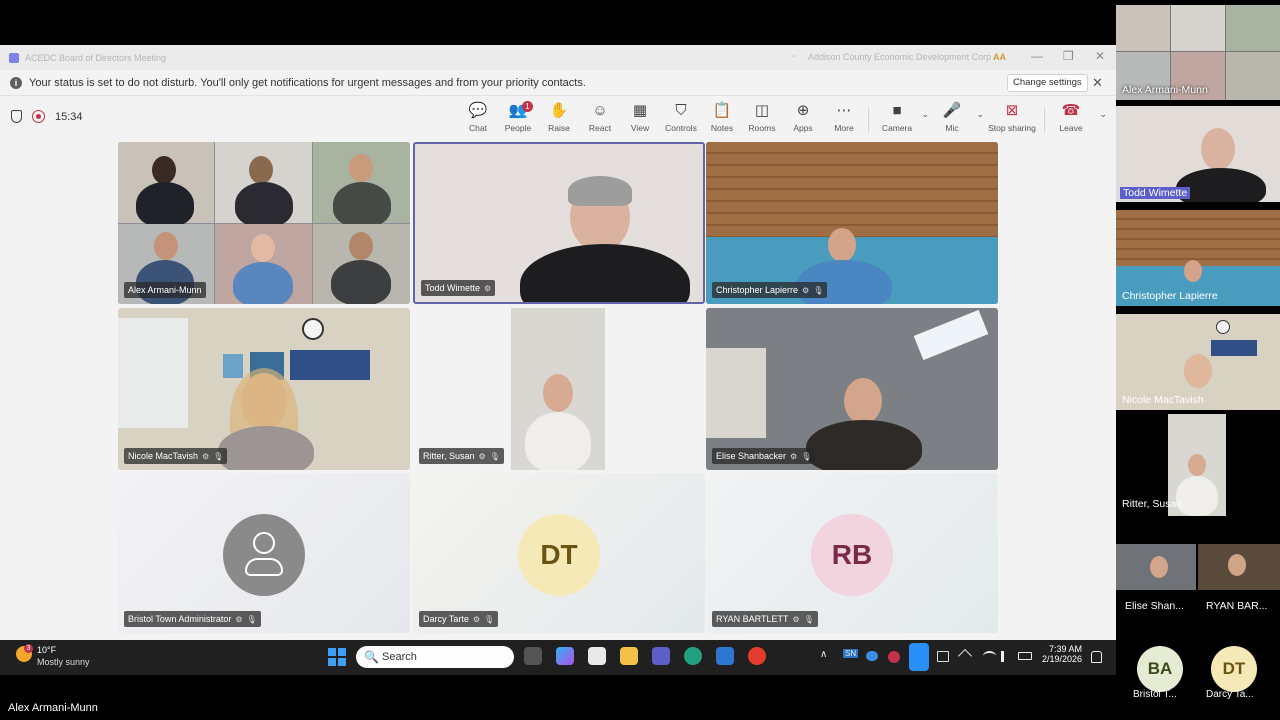  I want to click on strip-tile-nicole-mactavish: Nicole MacTavish, so click(1198, 362).